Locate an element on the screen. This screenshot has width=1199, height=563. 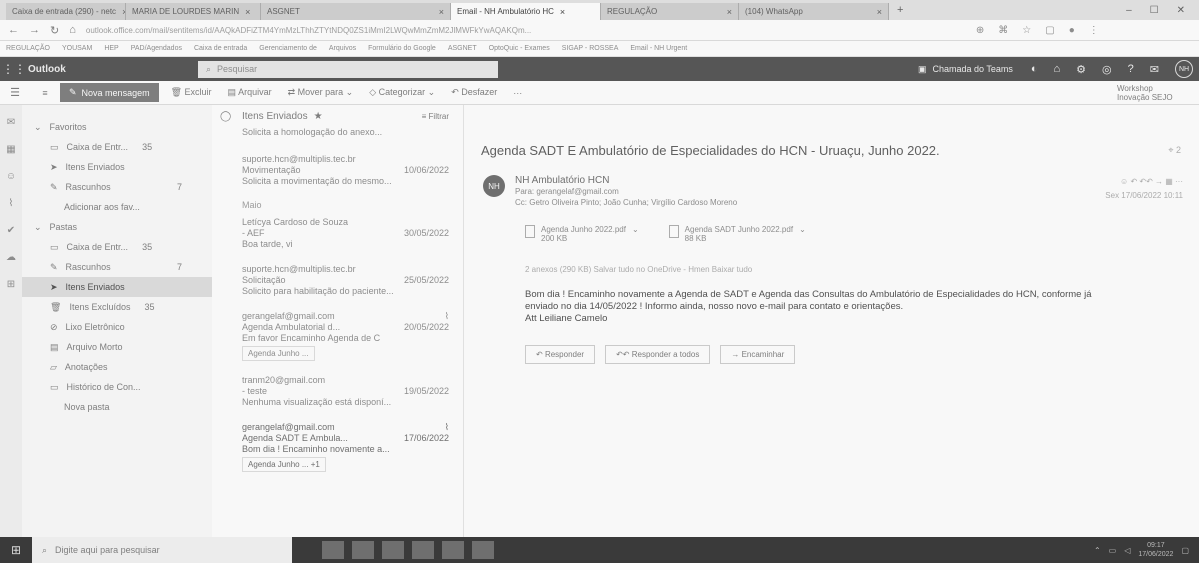
folder-drafts-fav: ✎ Rascunhos 7 is located at coordinates (117, 187).